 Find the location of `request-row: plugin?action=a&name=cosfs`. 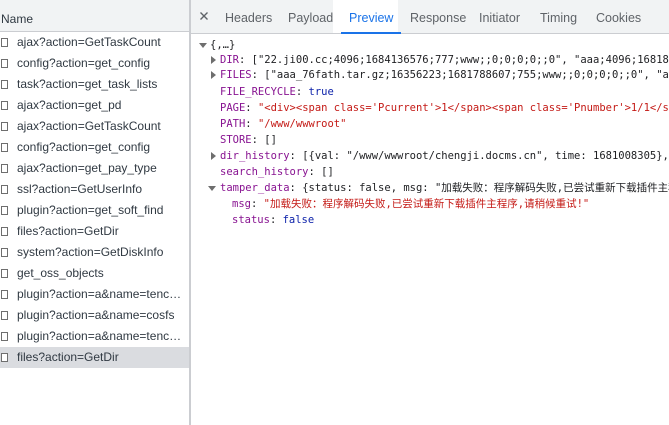

request-row: plugin?action=a&name=cosfs is located at coordinates (94, 315).